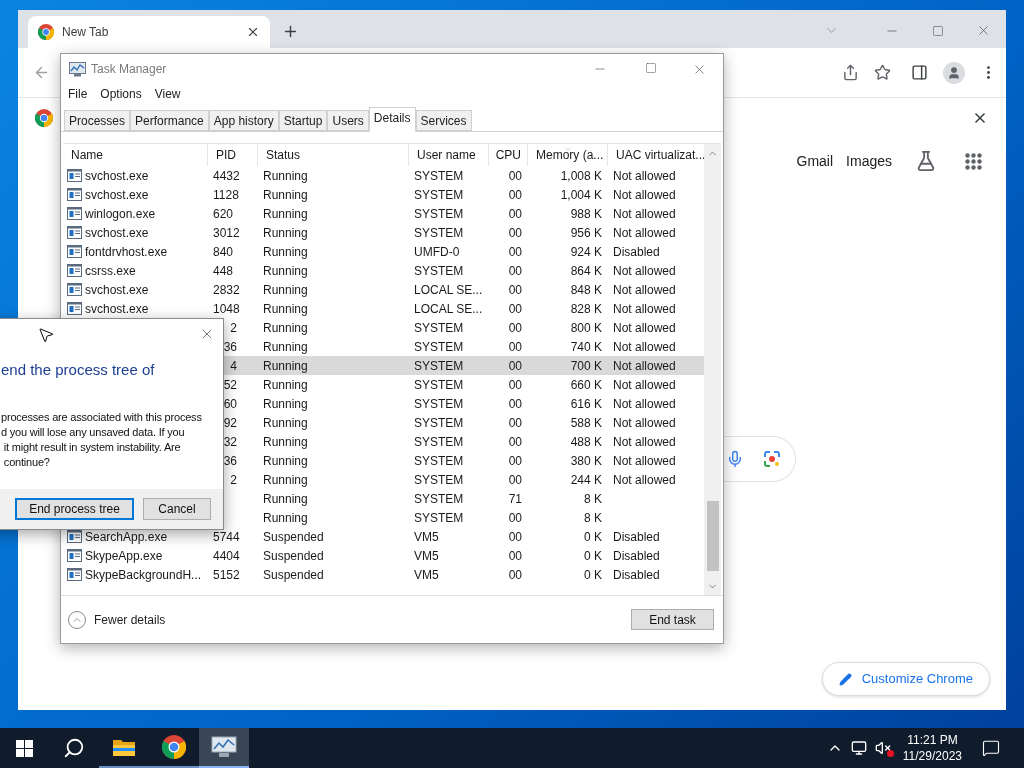 This screenshot has width=1024, height=768. What do you see at coordinates (230, 442) in the screenshot?
I see `pid-cell-text: 32` at bounding box center [230, 442].